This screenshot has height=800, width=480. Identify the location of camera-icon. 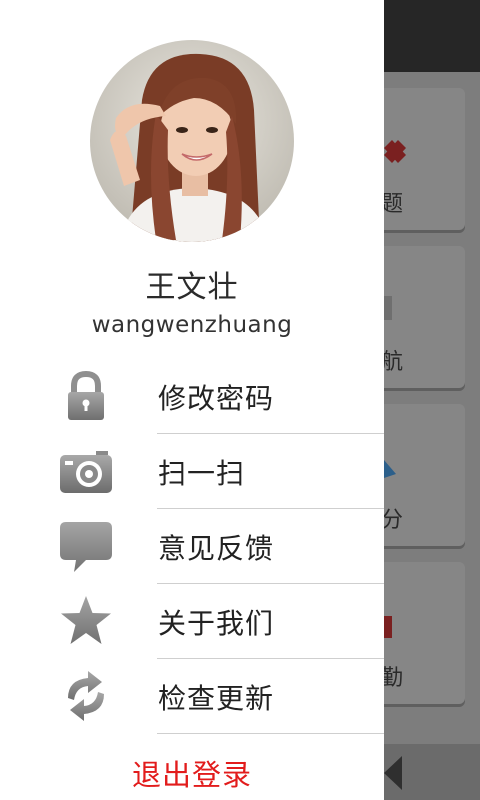
(86, 472).